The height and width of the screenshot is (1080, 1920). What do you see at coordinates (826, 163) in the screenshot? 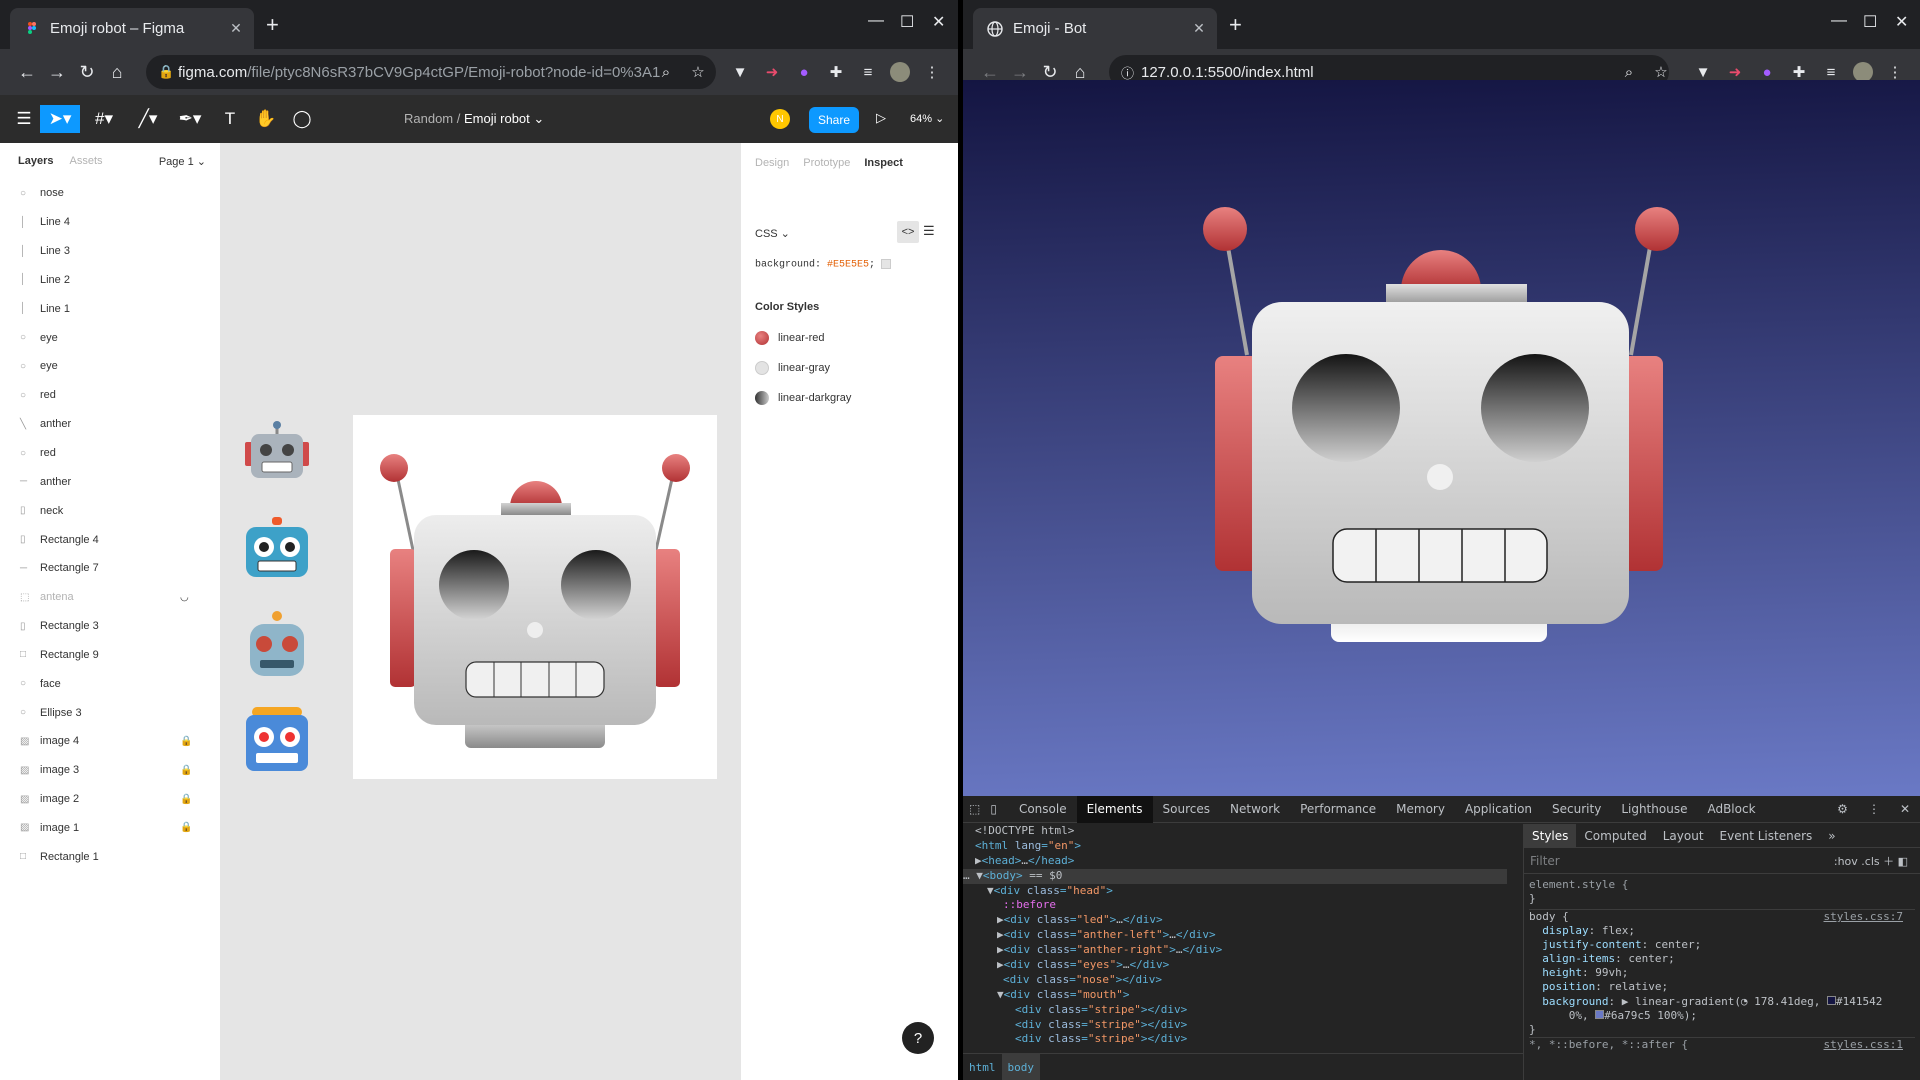
I see `tab-prototype: Prototype` at bounding box center [826, 163].